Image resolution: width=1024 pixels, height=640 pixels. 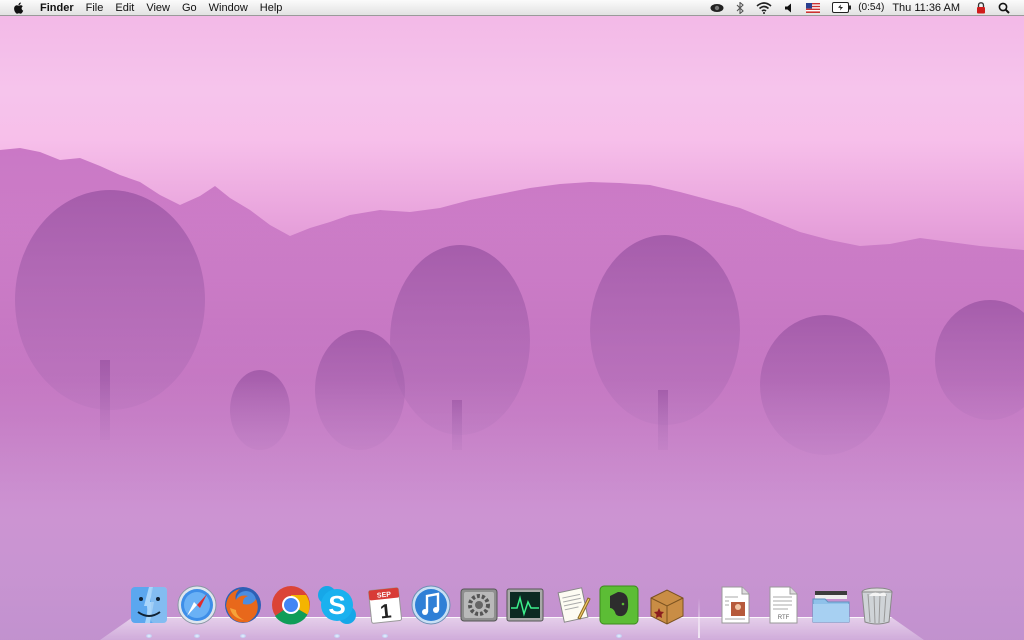 What do you see at coordinates (431, 605) in the screenshot?
I see `itunes-icon` at bounding box center [431, 605].